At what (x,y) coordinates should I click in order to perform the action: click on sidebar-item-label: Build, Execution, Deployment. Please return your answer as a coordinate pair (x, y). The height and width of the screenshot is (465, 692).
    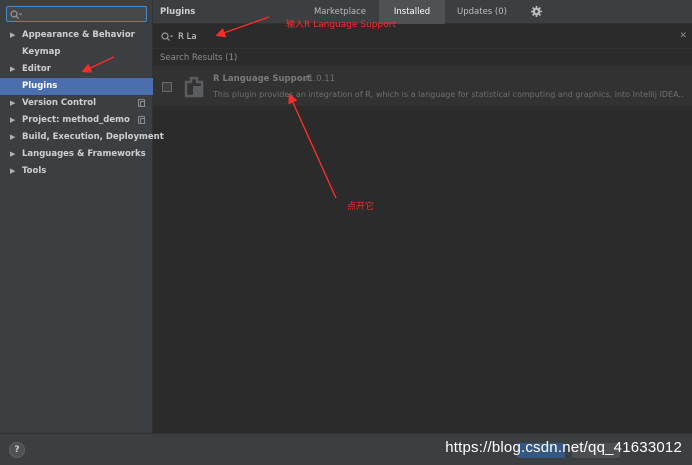
    Looking at the image, I should click on (93, 137).